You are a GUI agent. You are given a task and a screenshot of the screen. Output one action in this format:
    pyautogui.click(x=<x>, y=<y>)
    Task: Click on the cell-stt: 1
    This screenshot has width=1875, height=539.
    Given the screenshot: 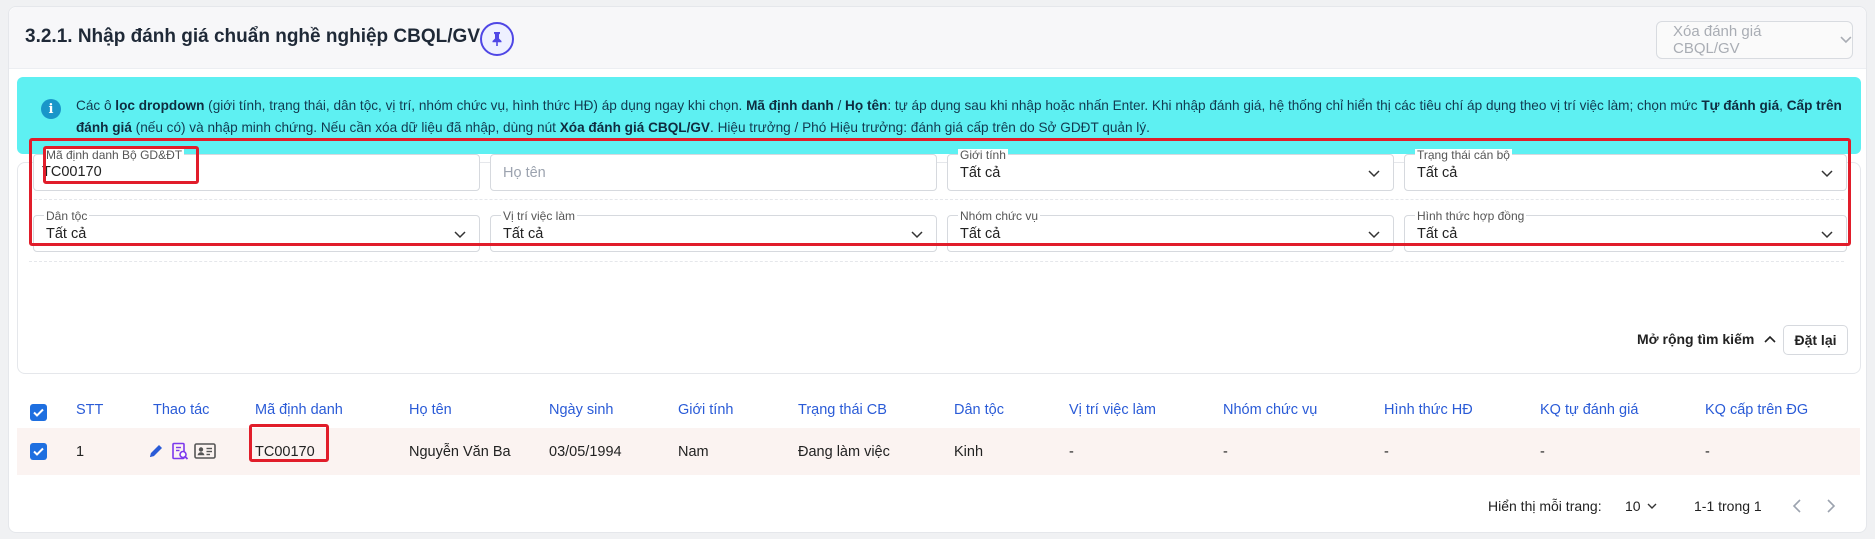 What is the action you would take?
    pyautogui.click(x=80, y=452)
    